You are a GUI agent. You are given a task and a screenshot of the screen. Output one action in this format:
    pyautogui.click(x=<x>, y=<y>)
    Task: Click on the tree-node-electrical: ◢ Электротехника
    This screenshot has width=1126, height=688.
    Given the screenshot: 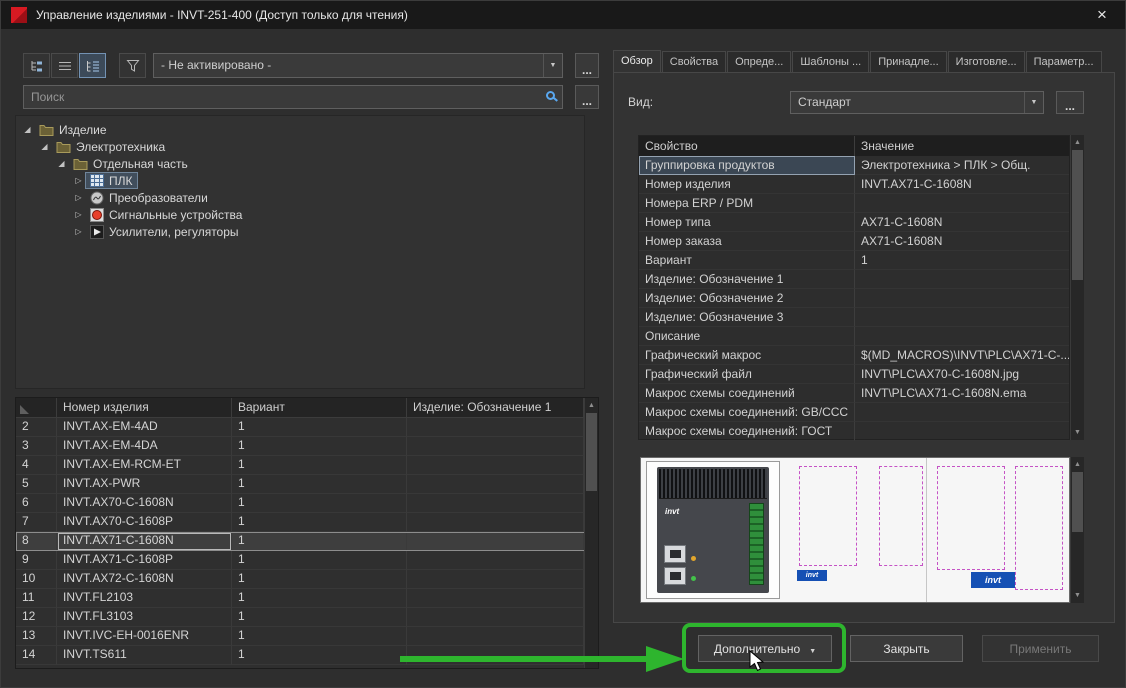 What is the action you would take?
    pyautogui.click(x=300, y=146)
    